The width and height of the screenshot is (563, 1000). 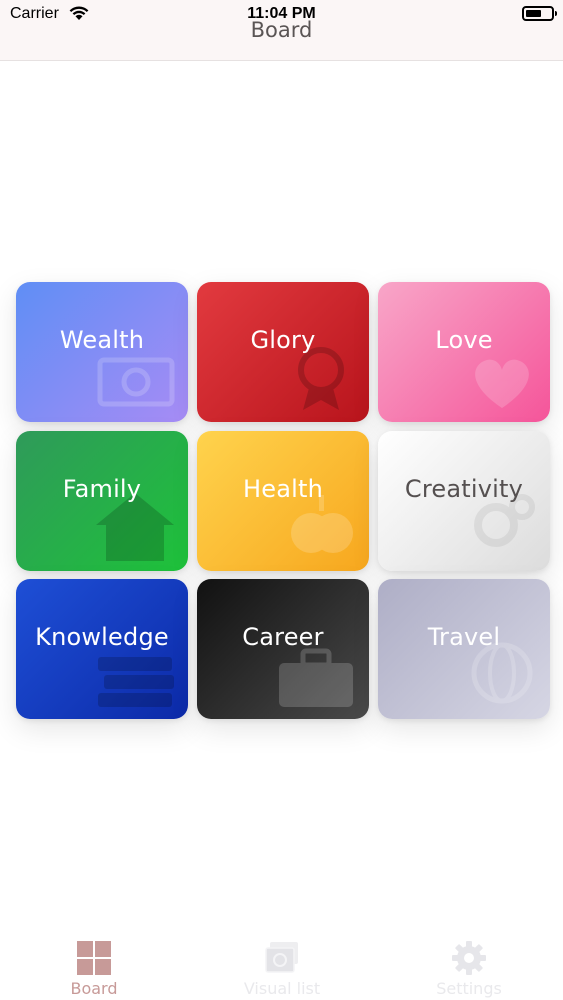 I want to click on tile-label: Travel, so click(x=464, y=637).